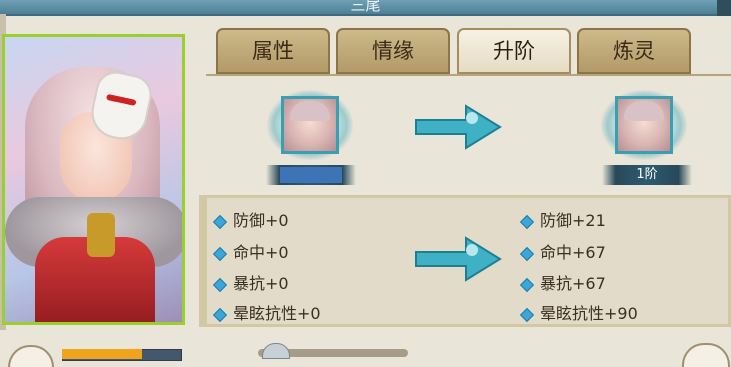 This screenshot has height=367, width=731. I want to click on next-stat-accuracy: 命中+67, so click(562, 251).